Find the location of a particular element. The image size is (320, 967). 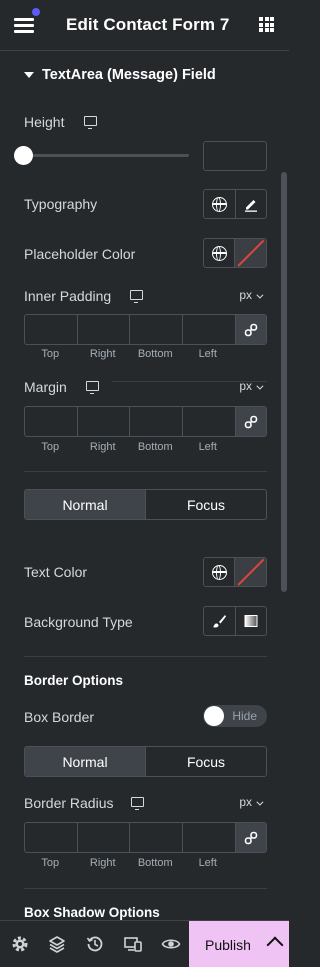

page-title: Edit Contact Form 7 is located at coordinates (148, 24).